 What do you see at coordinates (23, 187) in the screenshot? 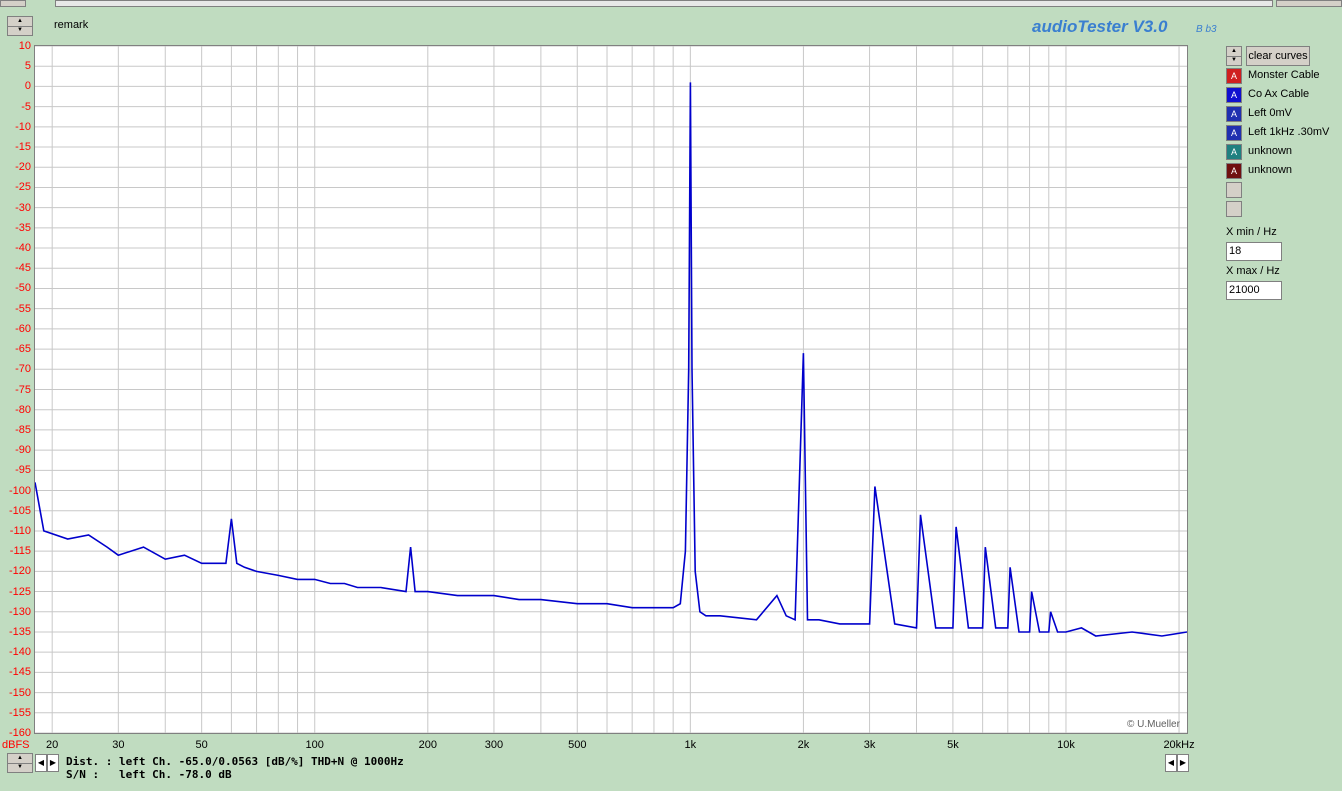
I see `y-tick-label: -25` at bounding box center [23, 187].